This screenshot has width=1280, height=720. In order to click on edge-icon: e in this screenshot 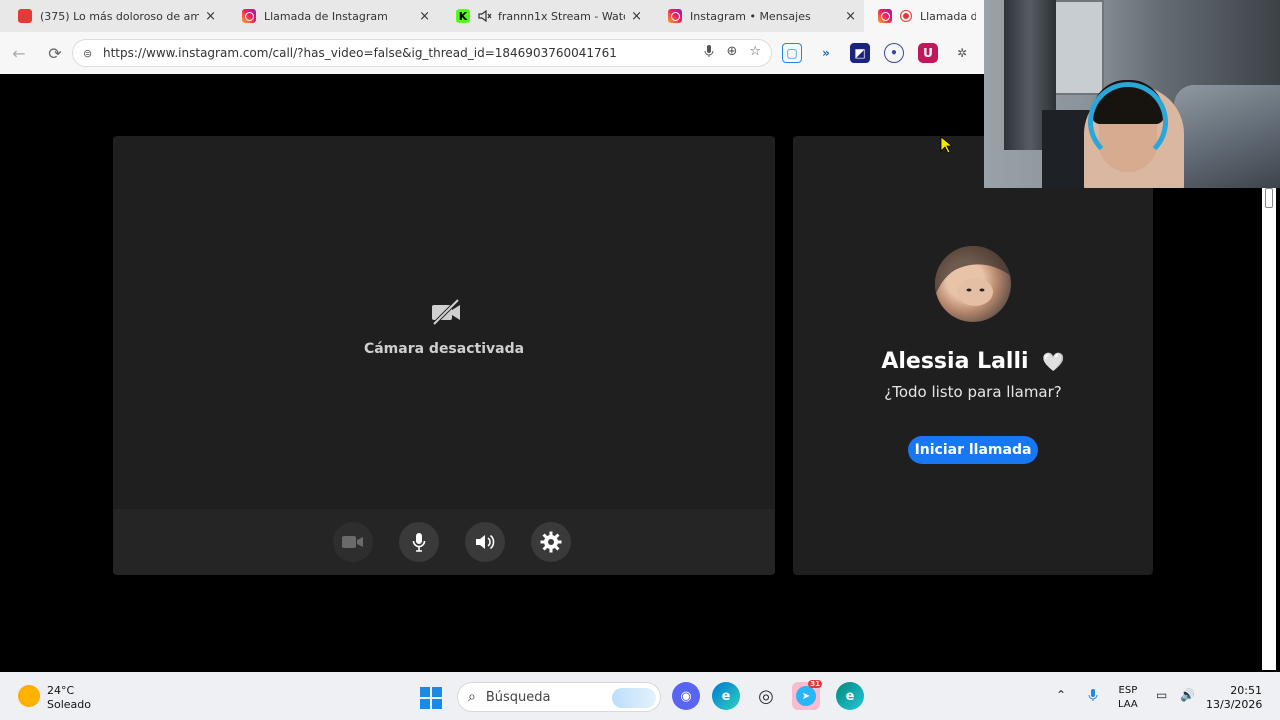, I will do `click(726, 696)`.